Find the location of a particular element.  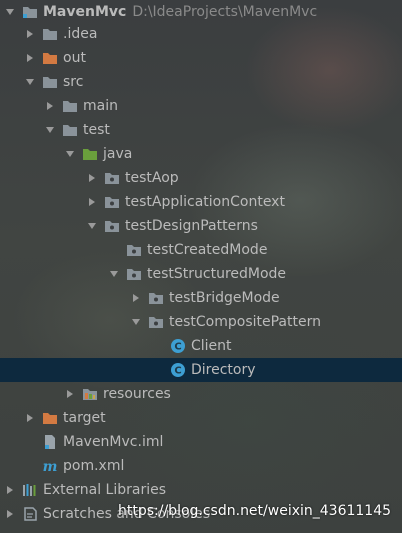

tree-row-iml: MavenMvc.iml is located at coordinates (201, 442).